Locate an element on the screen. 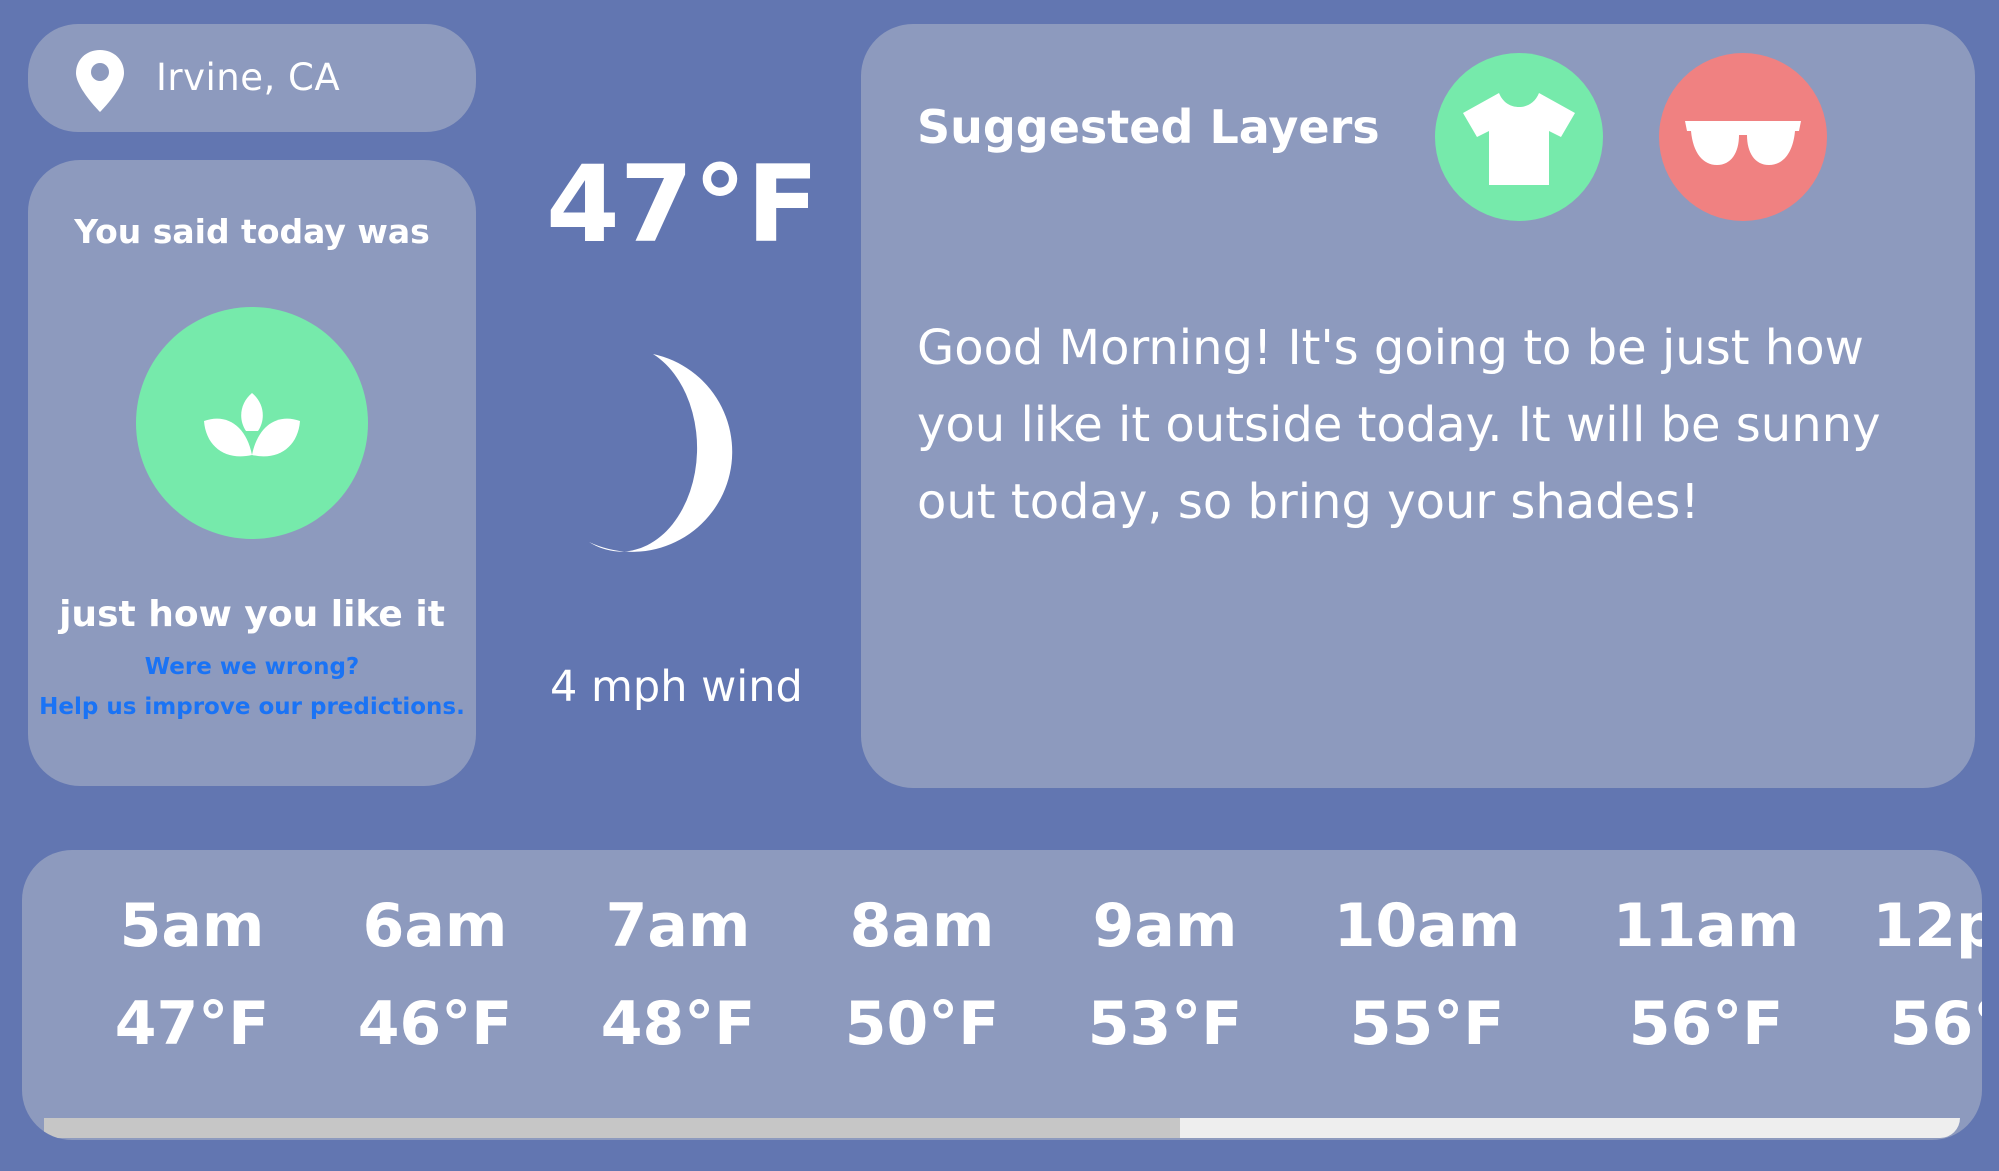  hour-time: 6am is located at coordinates (435, 926).